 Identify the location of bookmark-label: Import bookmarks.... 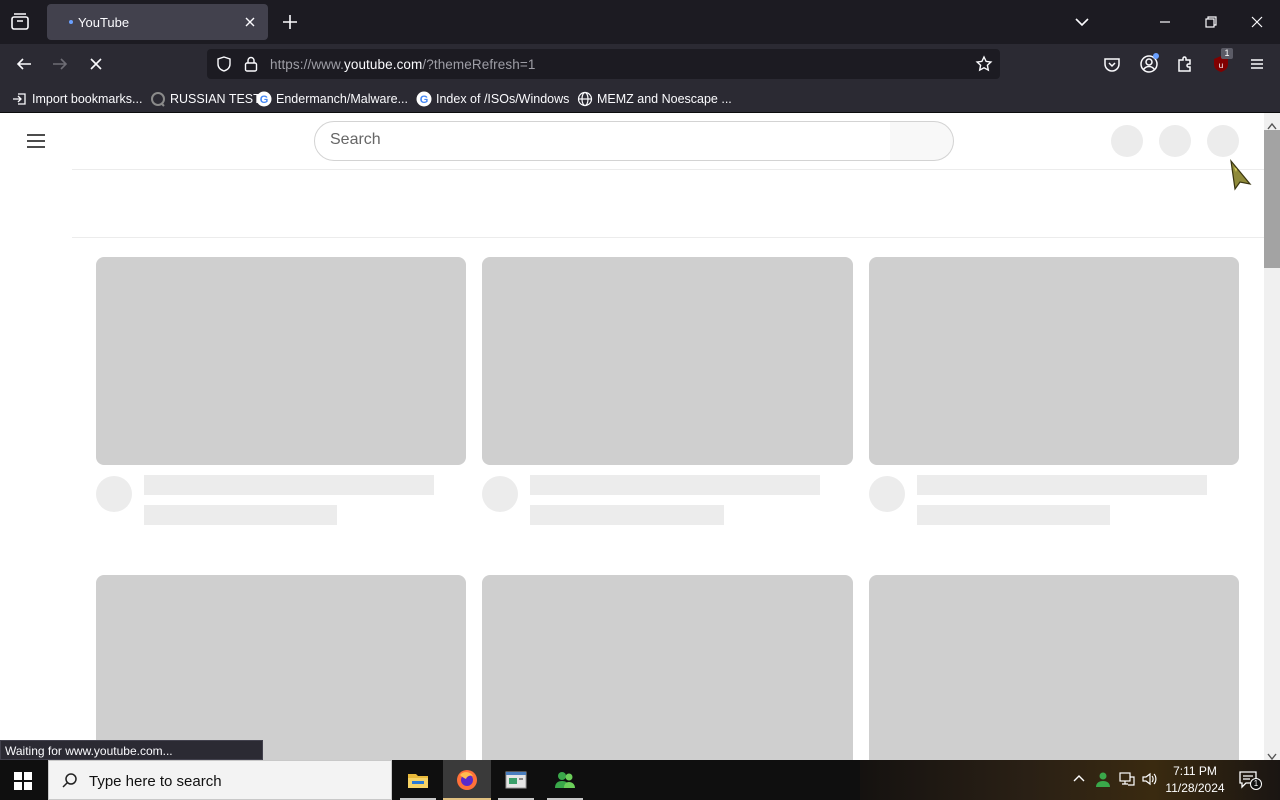
(87, 99).